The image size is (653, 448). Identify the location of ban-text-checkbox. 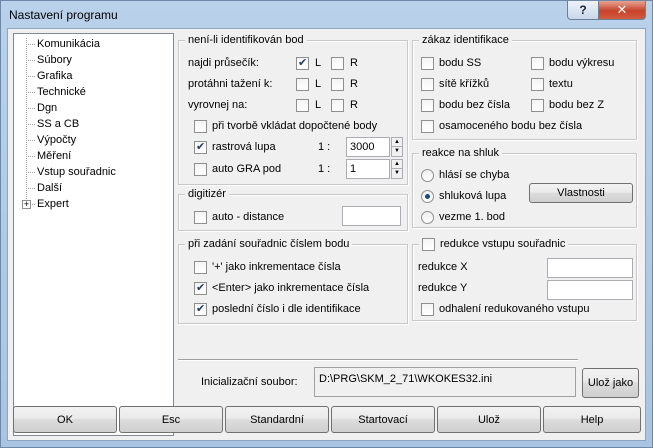
(537, 84).